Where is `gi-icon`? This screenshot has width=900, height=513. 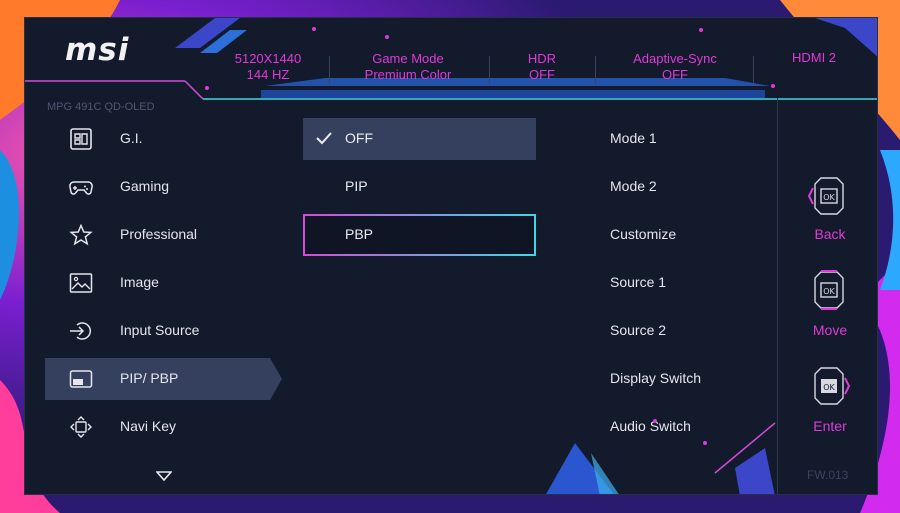 gi-icon is located at coordinates (81, 139).